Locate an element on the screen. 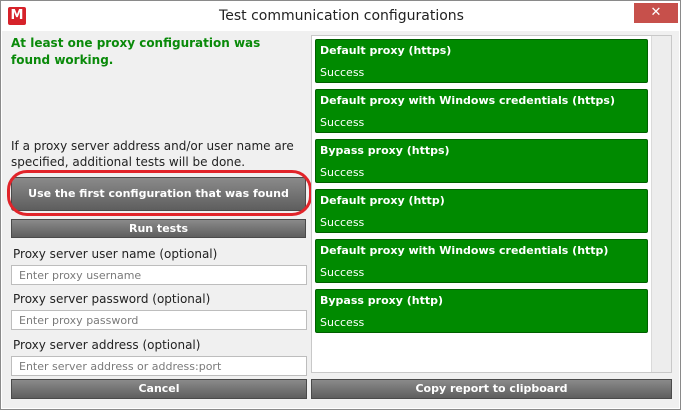 This screenshot has height=410, width=681. username-input is located at coordinates (159, 275).